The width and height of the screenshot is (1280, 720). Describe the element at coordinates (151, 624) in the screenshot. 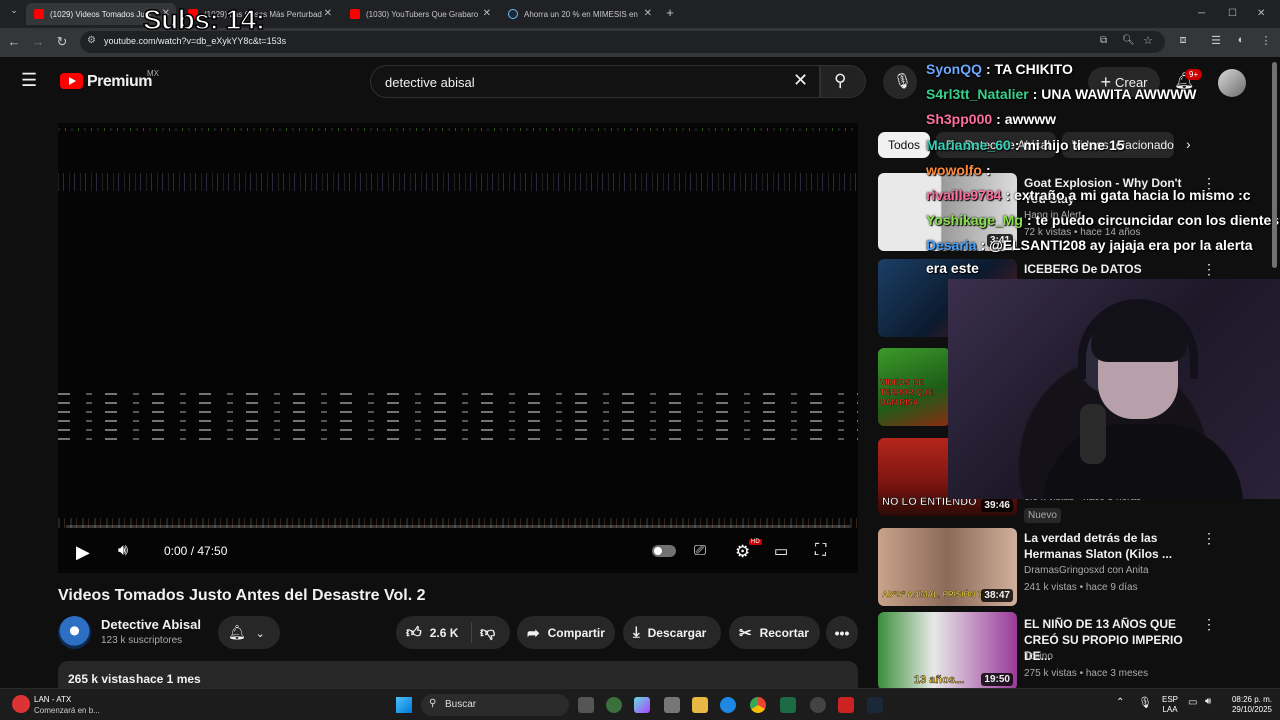

I see `channel-name: Detective Abisal` at that location.